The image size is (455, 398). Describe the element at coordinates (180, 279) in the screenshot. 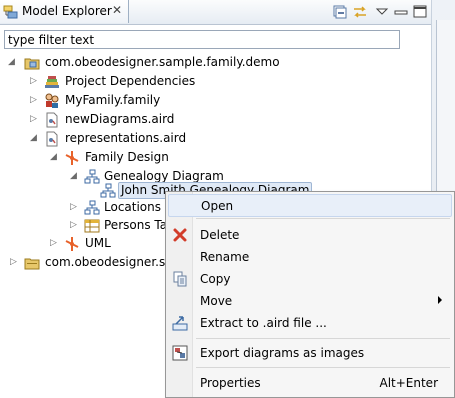

I see `copy-icon` at that location.